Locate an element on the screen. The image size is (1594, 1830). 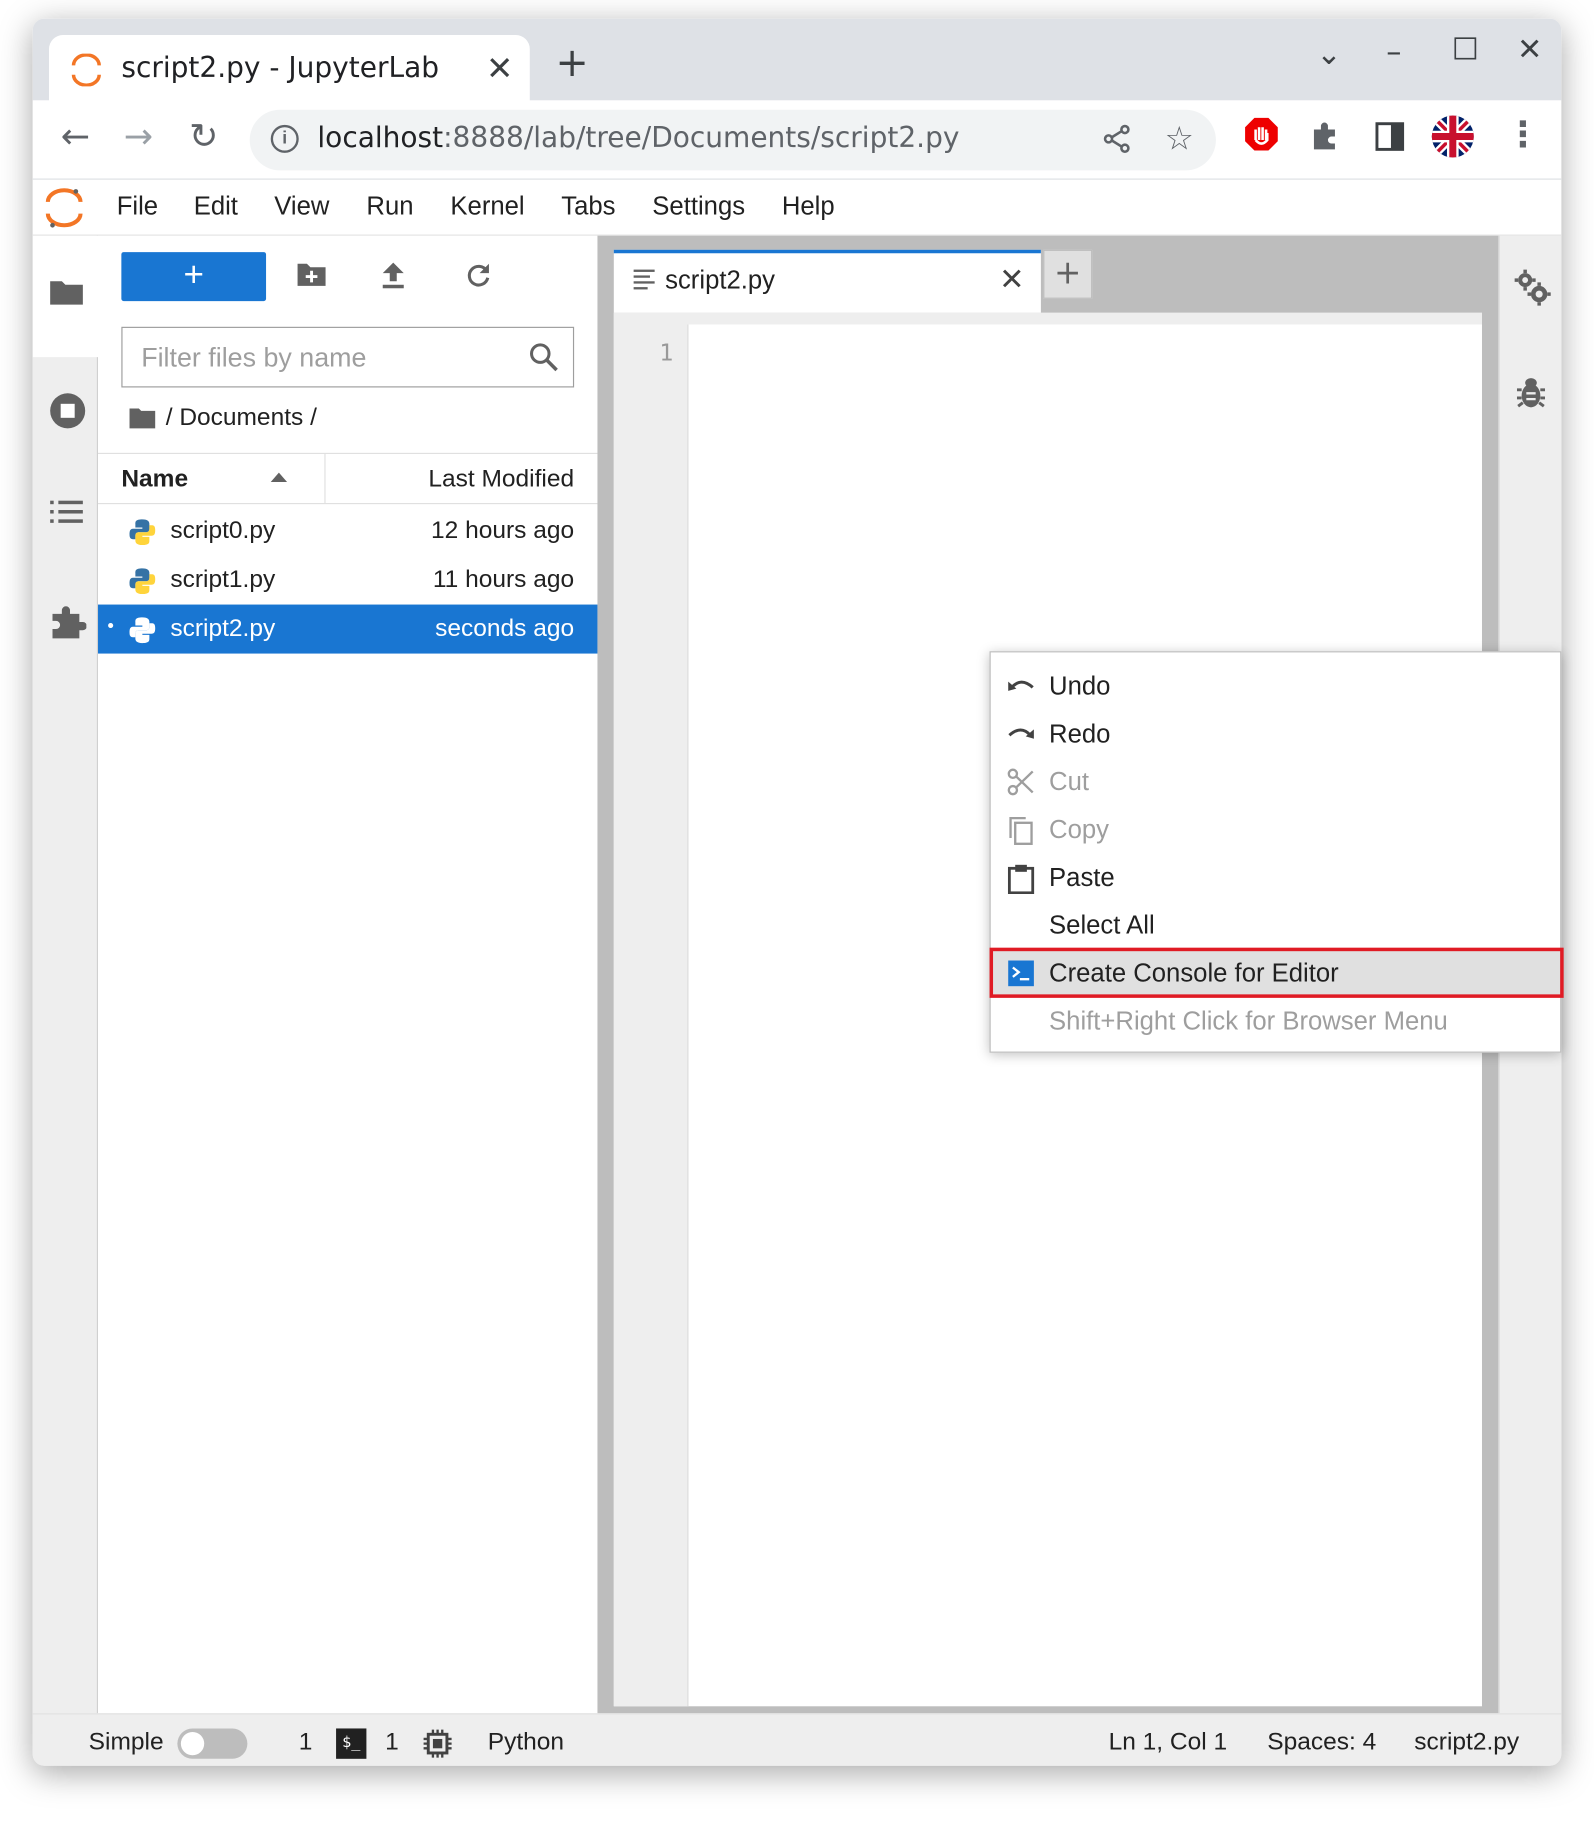
copy-icon is located at coordinates (1021, 830).